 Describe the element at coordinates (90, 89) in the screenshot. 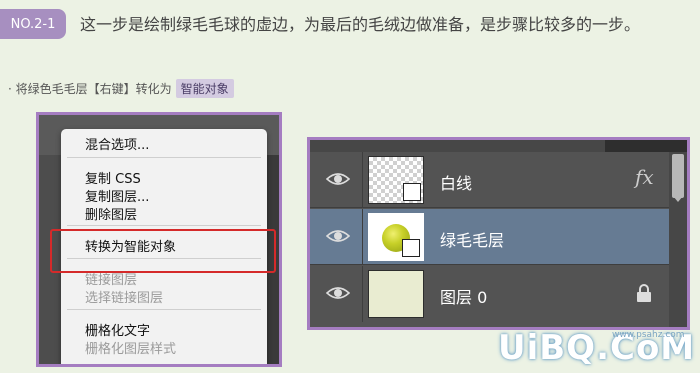

I see `instruction-text: · 将绿色毛毛层【右键】转化为` at that location.